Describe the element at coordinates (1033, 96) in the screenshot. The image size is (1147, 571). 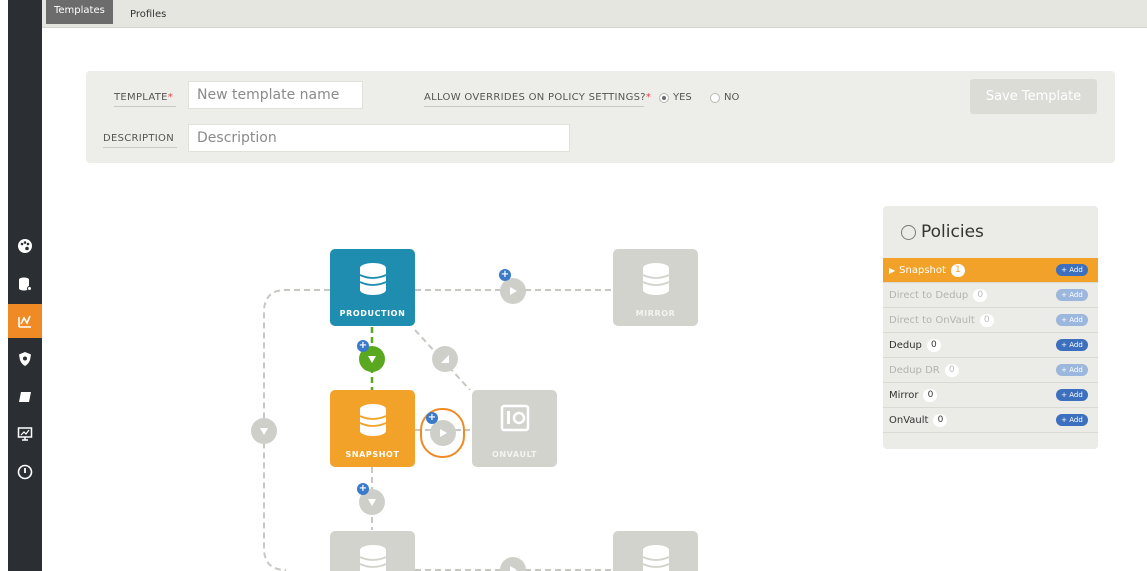
I see `save-template-button: Save Template` at that location.